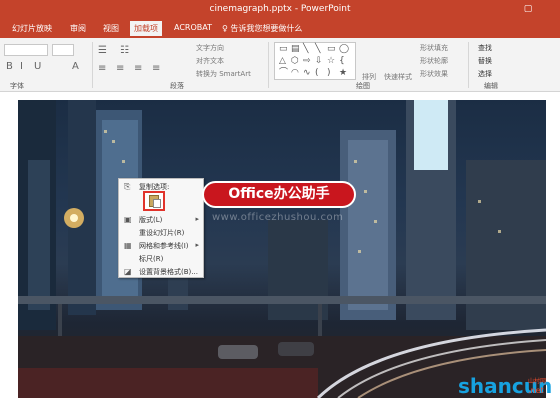  I want to click on tab-view: 视图, so click(111, 28).